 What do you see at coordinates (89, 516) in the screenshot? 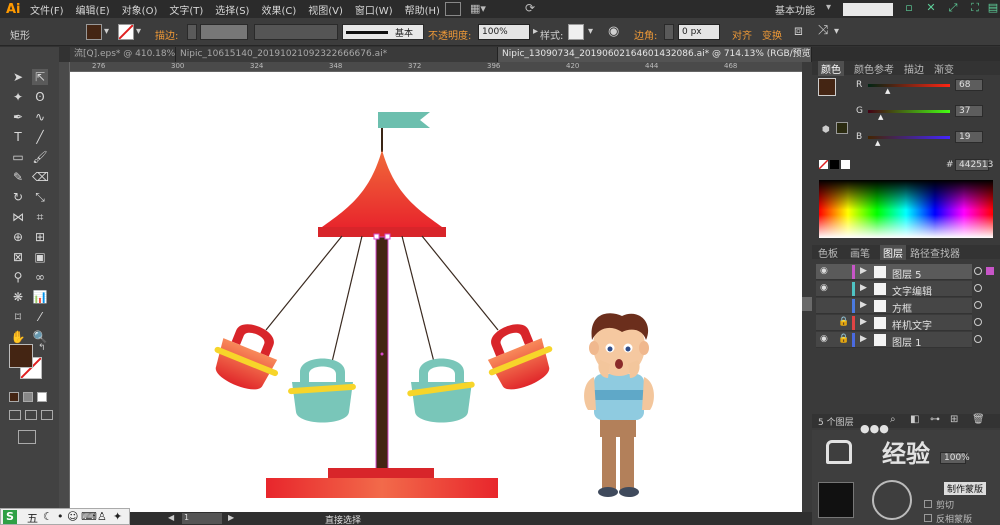
I see `keyboard-icon: ⌨` at bounding box center [89, 516].